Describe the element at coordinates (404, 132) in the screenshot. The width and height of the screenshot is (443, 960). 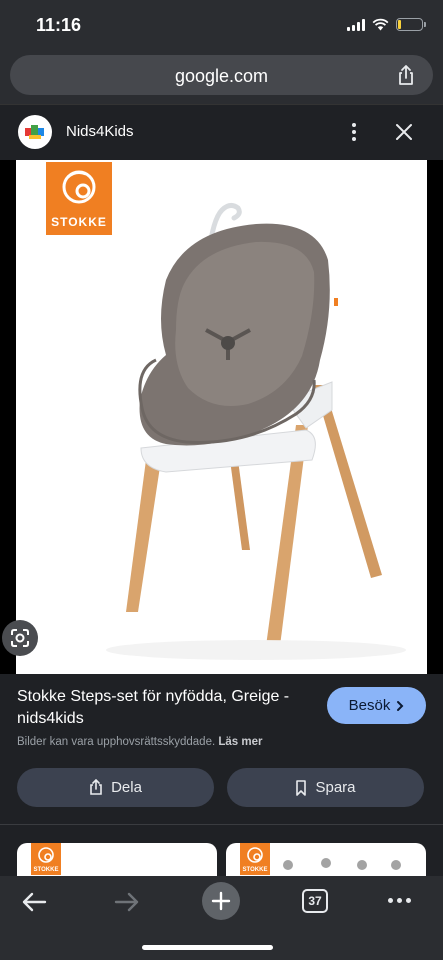
I see `close-icon` at that location.